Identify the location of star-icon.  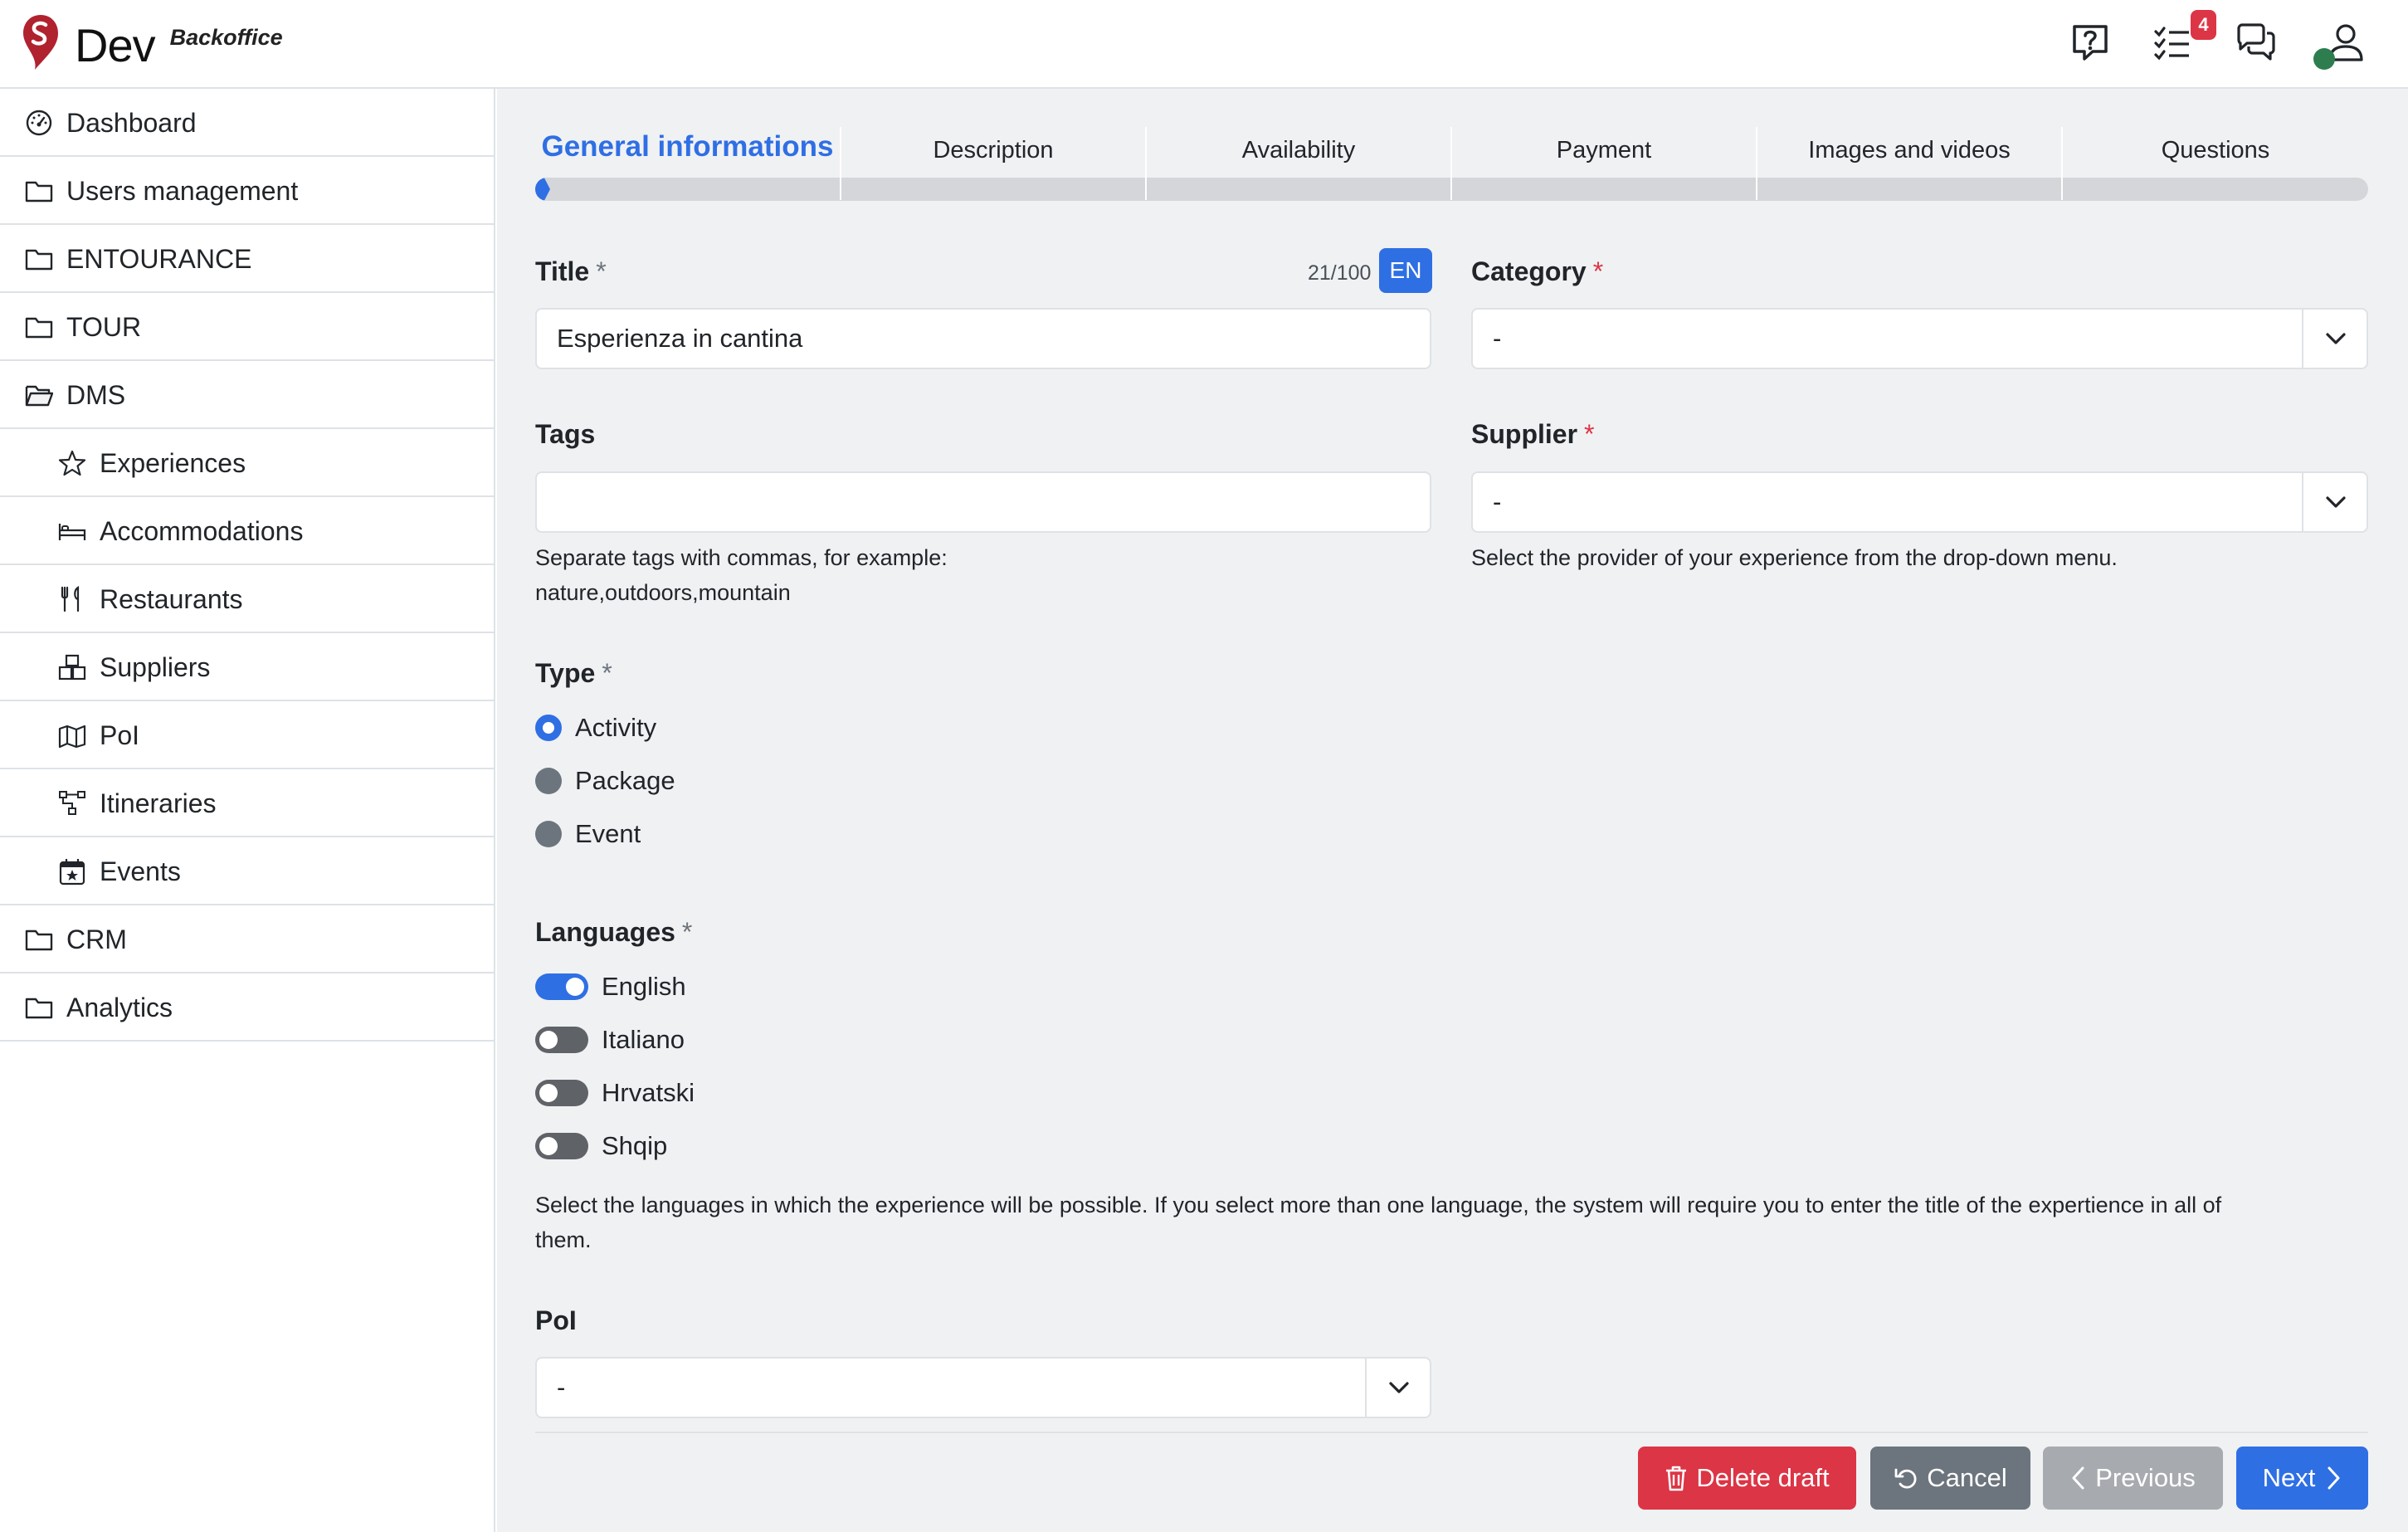
(72, 463).